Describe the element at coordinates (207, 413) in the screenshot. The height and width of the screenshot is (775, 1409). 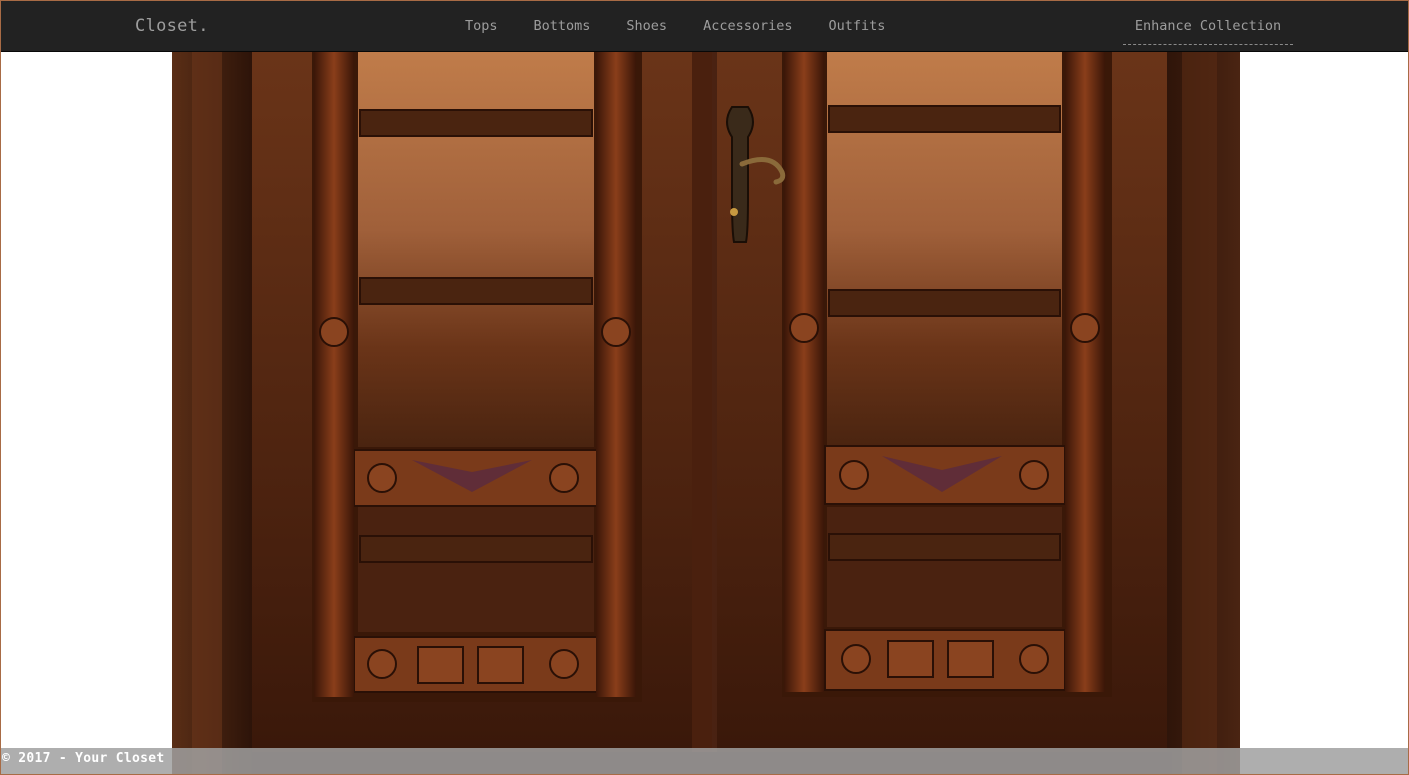
I see `cabinet-left-edge` at that location.